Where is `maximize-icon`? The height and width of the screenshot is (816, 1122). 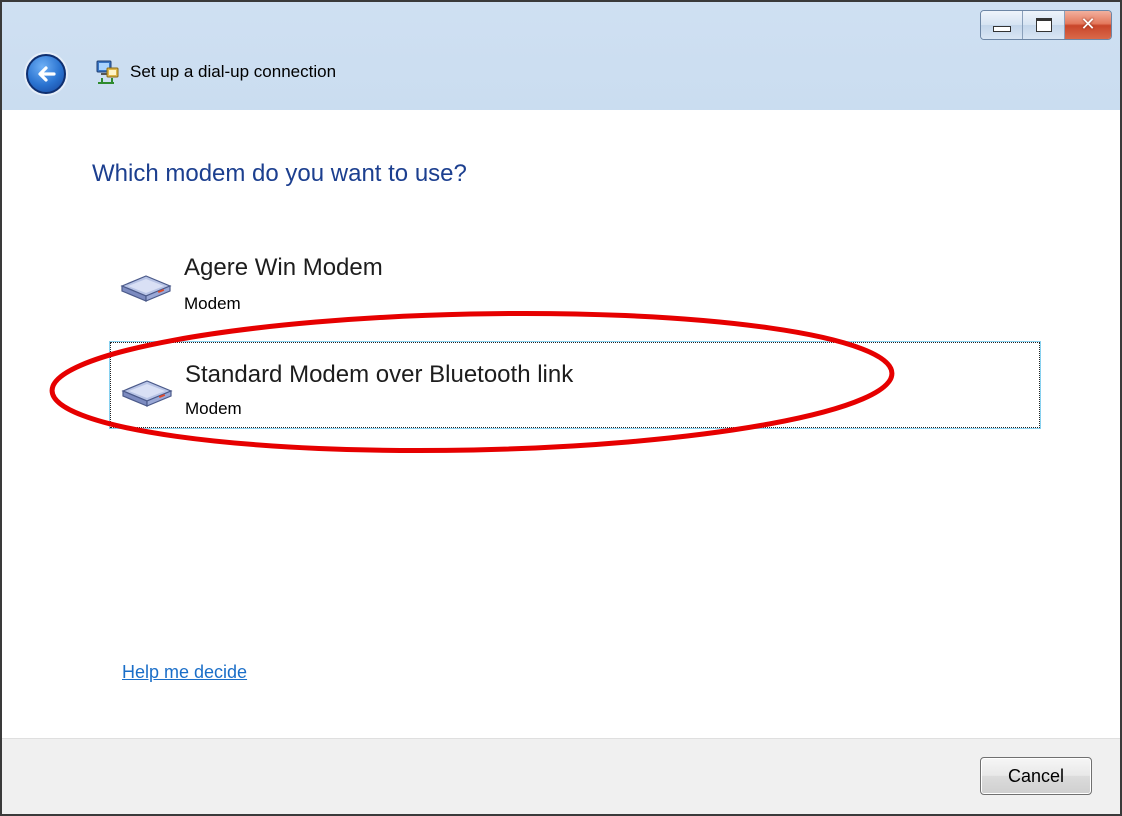
maximize-icon is located at coordinates (1043, 25).